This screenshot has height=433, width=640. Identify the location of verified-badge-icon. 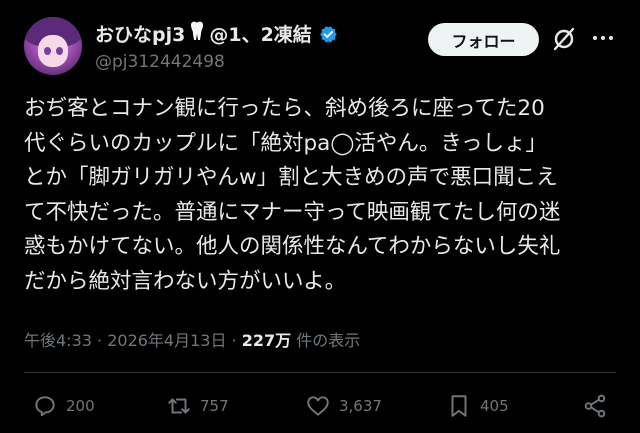
(328, 34).